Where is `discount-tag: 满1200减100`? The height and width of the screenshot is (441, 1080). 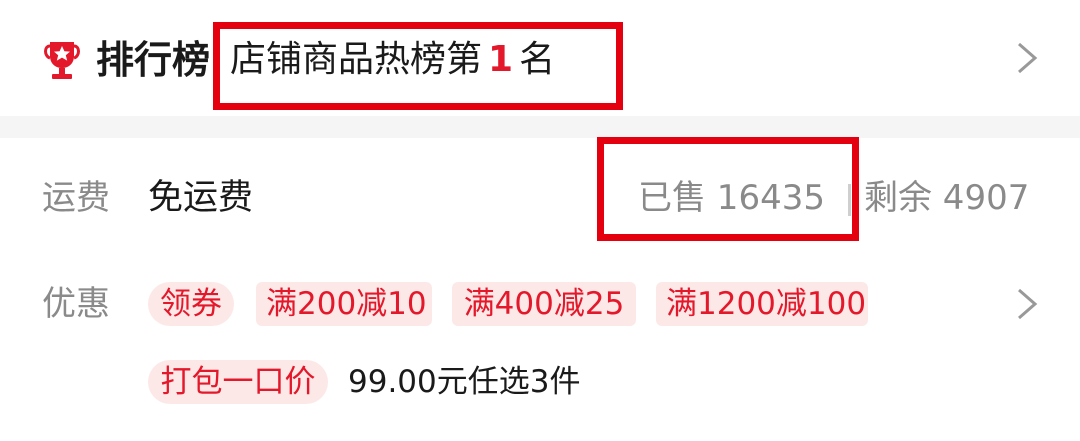 discount-tag: 满1200减100 is located at coordinates (762, 304).